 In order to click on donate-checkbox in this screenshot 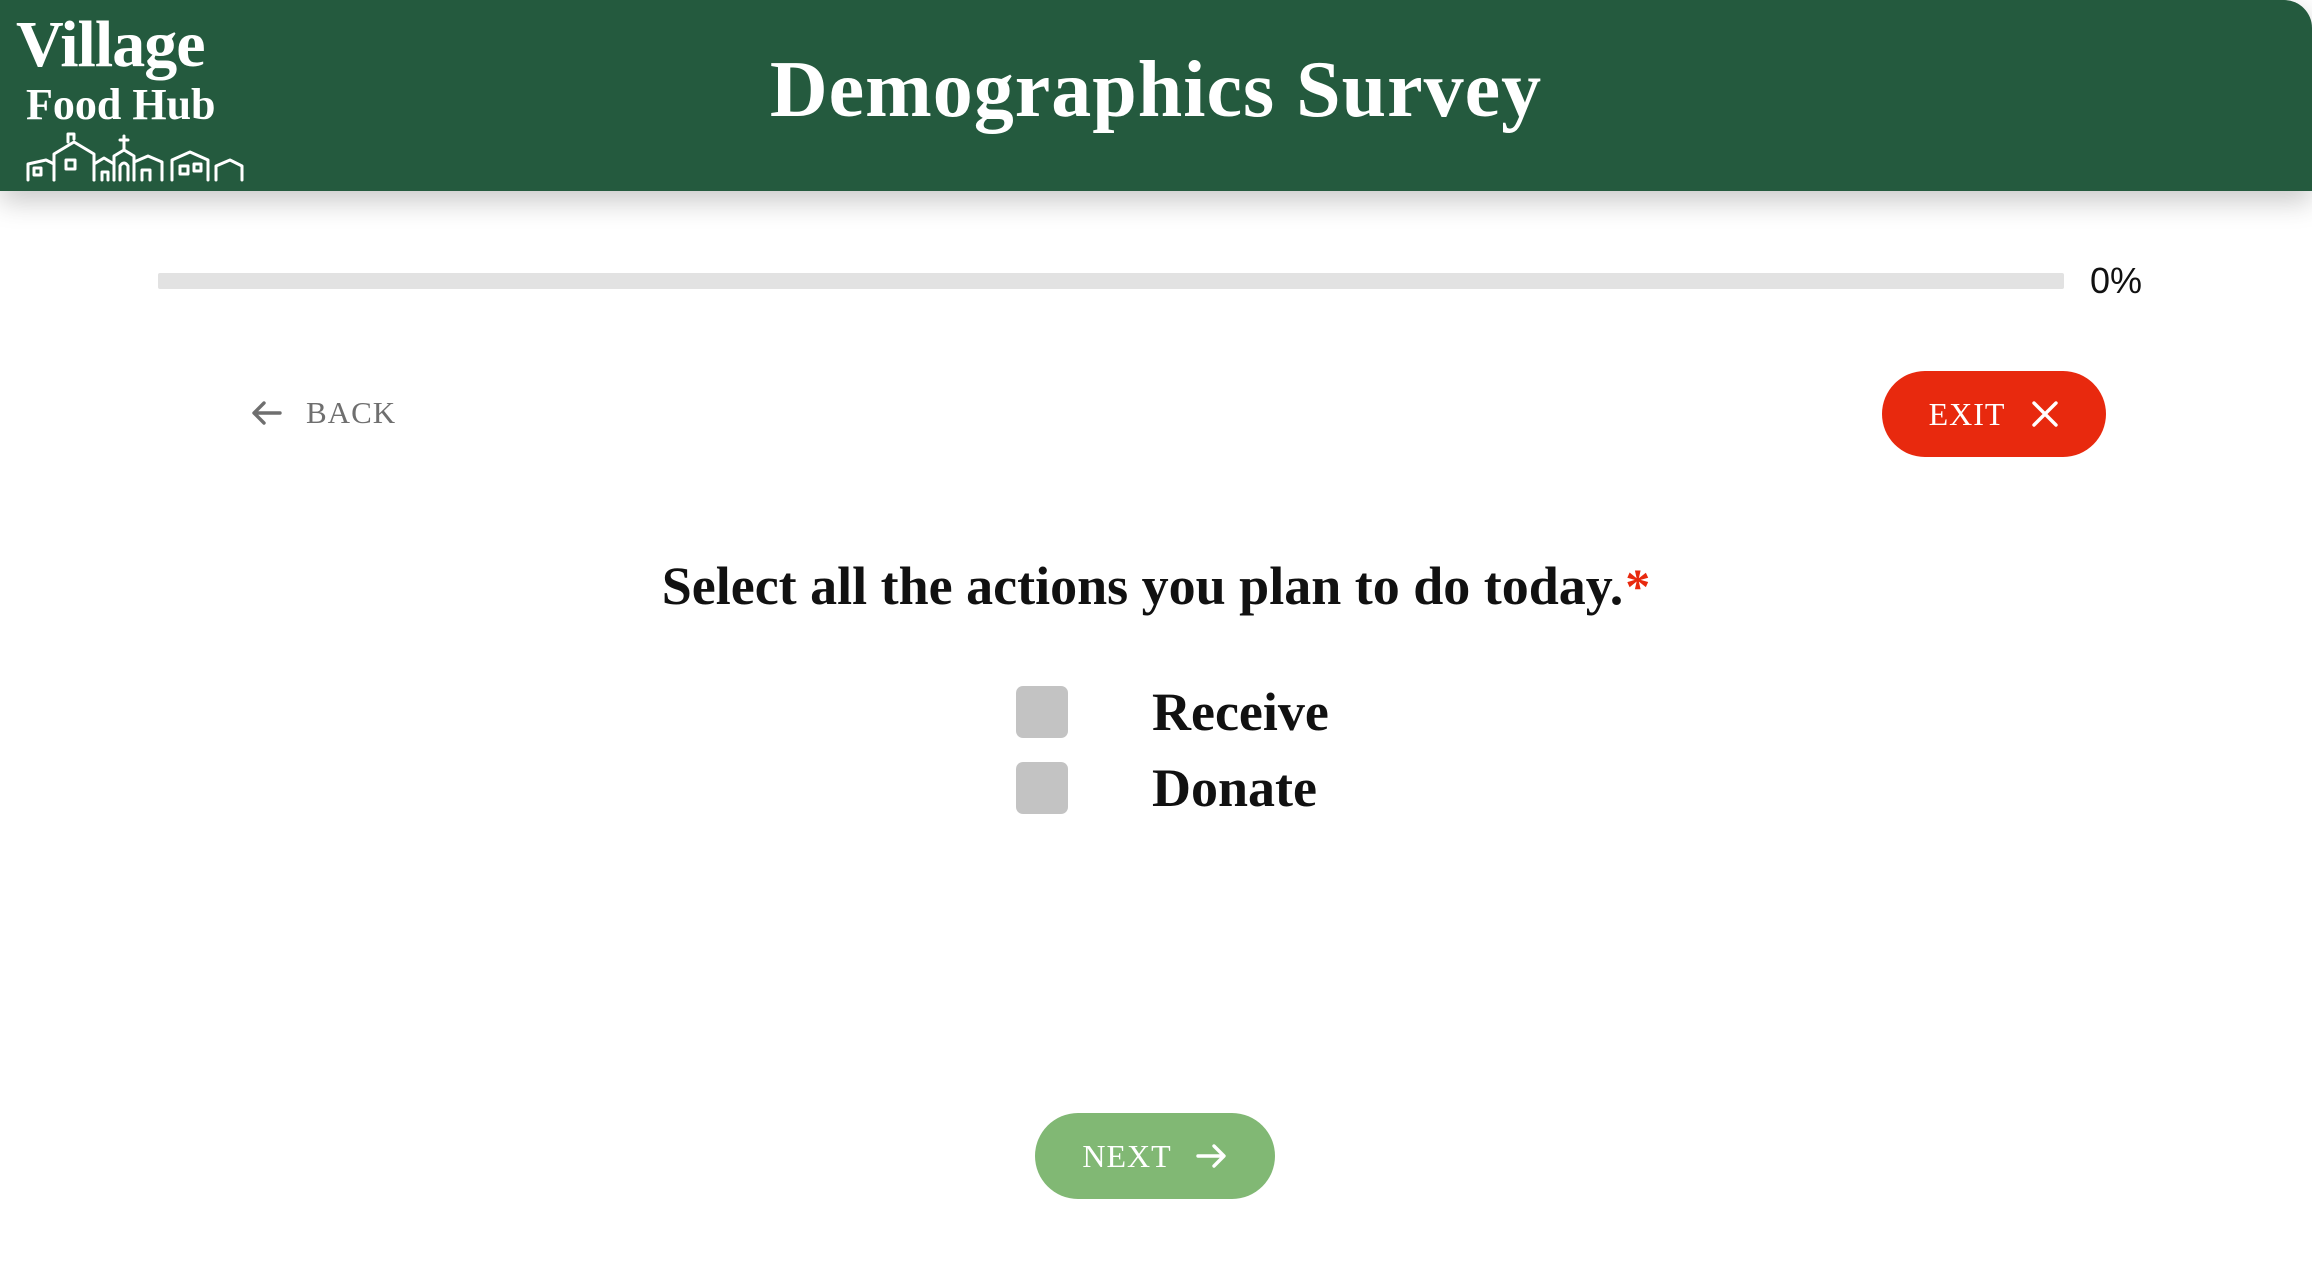, I will do `click(1042, 788)`.